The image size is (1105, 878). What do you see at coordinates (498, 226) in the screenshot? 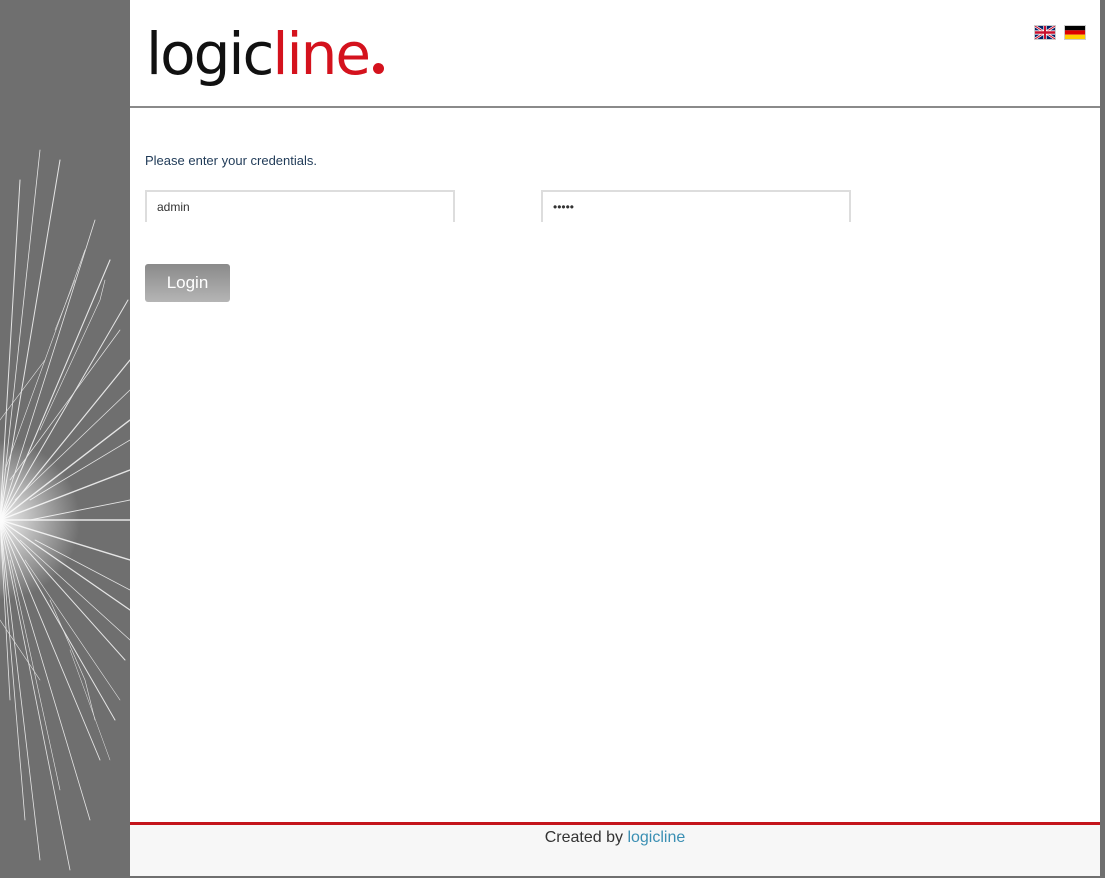
I see `login-form: Please enter your credentials. Login` at bounding box center [498, 226].